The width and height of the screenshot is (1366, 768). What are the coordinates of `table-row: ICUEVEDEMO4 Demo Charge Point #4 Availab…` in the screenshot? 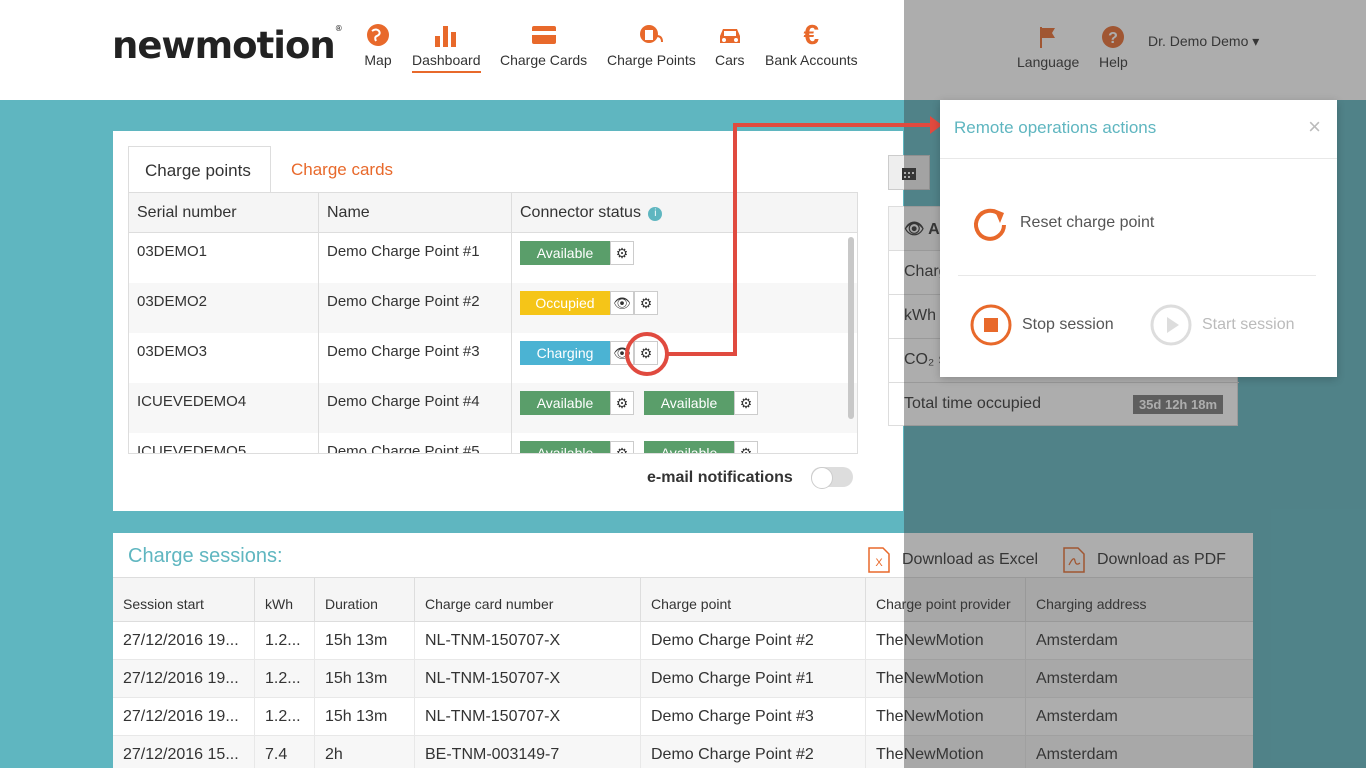 It's located at (493, 408).